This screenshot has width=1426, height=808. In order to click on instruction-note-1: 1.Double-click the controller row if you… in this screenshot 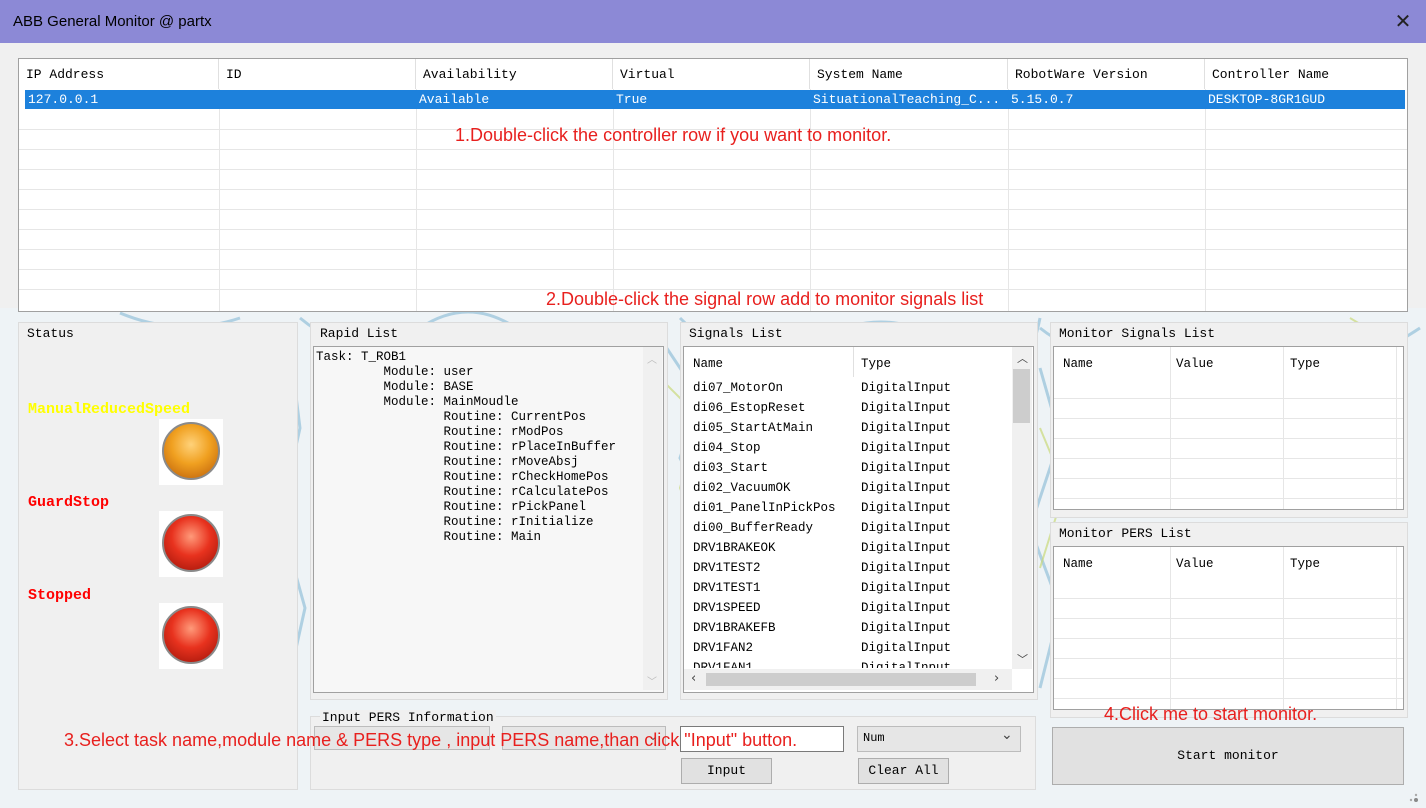, I will do `click(673, 135)`.